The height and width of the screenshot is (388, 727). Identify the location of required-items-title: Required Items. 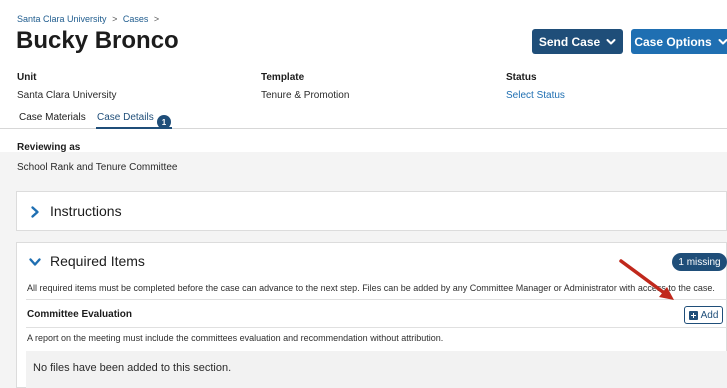
(97, 261).